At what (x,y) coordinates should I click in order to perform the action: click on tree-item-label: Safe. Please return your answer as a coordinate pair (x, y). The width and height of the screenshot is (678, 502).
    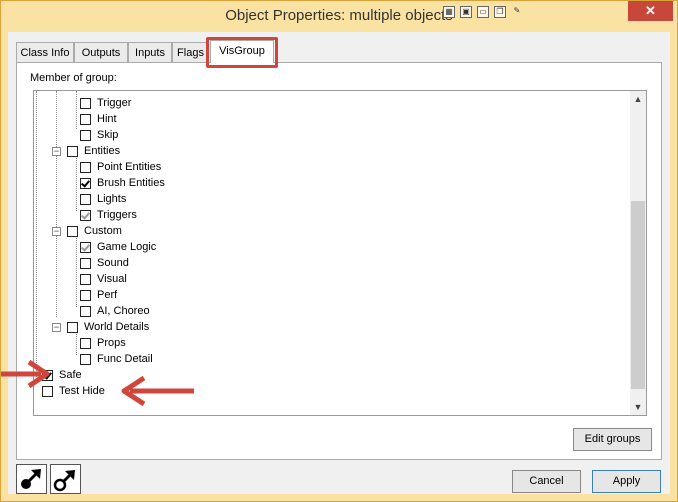
    Looking at the image, I should click on (70, 375).